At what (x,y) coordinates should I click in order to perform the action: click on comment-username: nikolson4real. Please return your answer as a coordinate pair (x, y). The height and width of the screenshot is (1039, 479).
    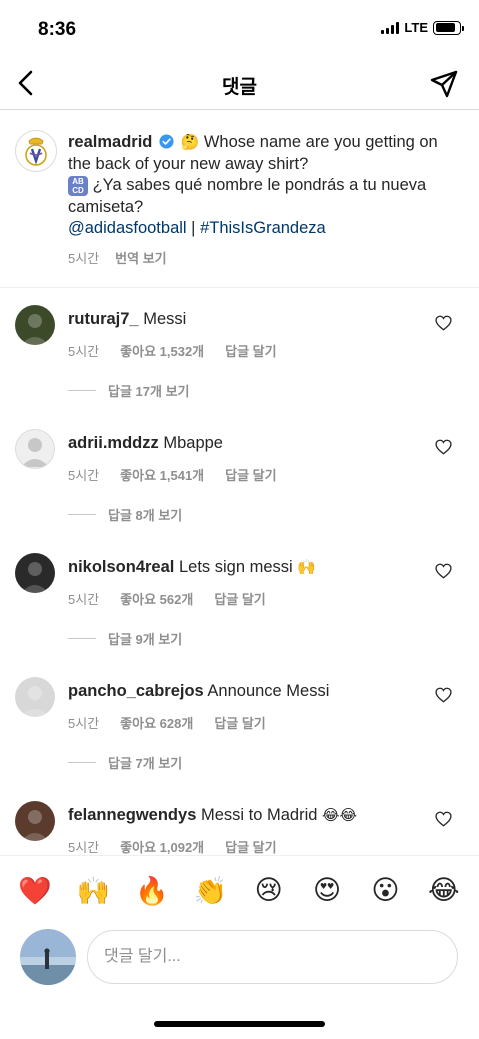
    Looking at the image, I should click on (121, 567).